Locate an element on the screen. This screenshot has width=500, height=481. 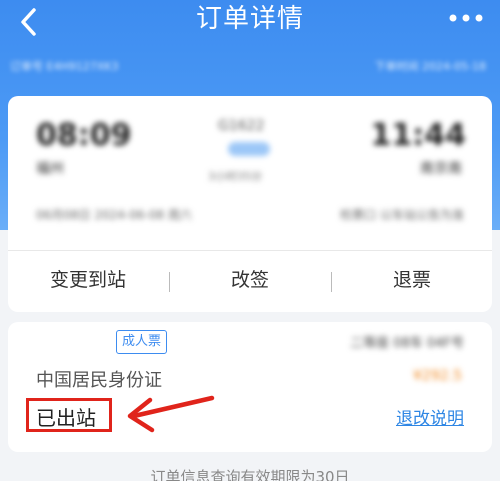
reschedule-button: 改签 is located at coordinates (250, 282).